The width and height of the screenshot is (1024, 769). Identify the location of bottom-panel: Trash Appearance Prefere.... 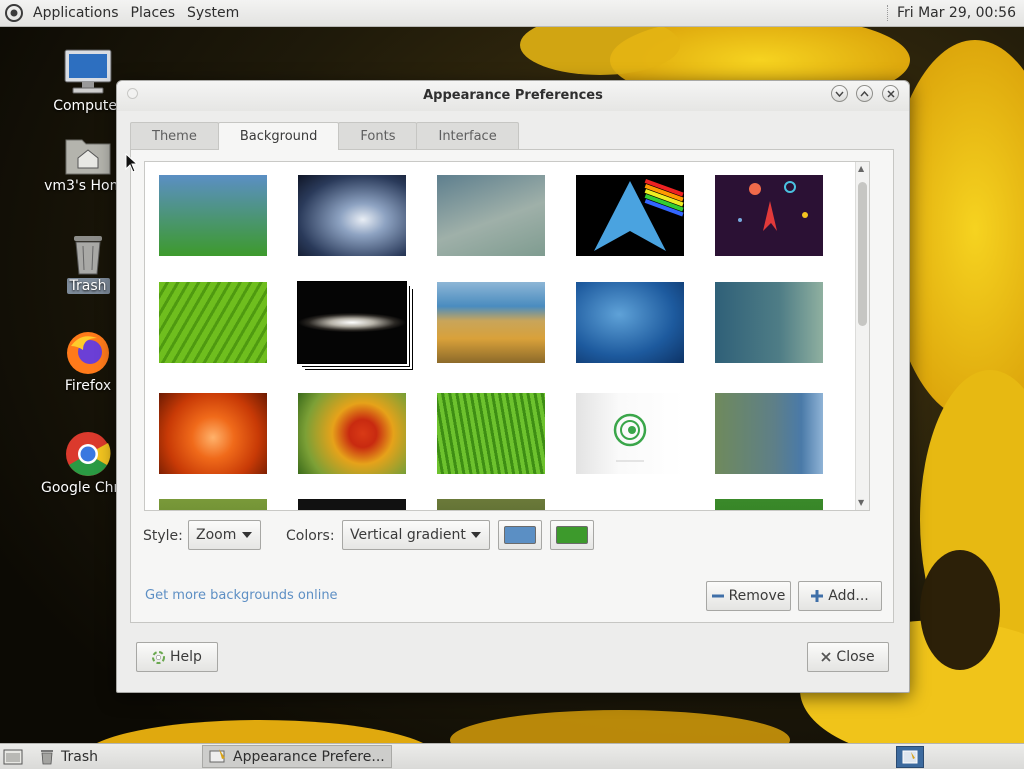
(512, 756).